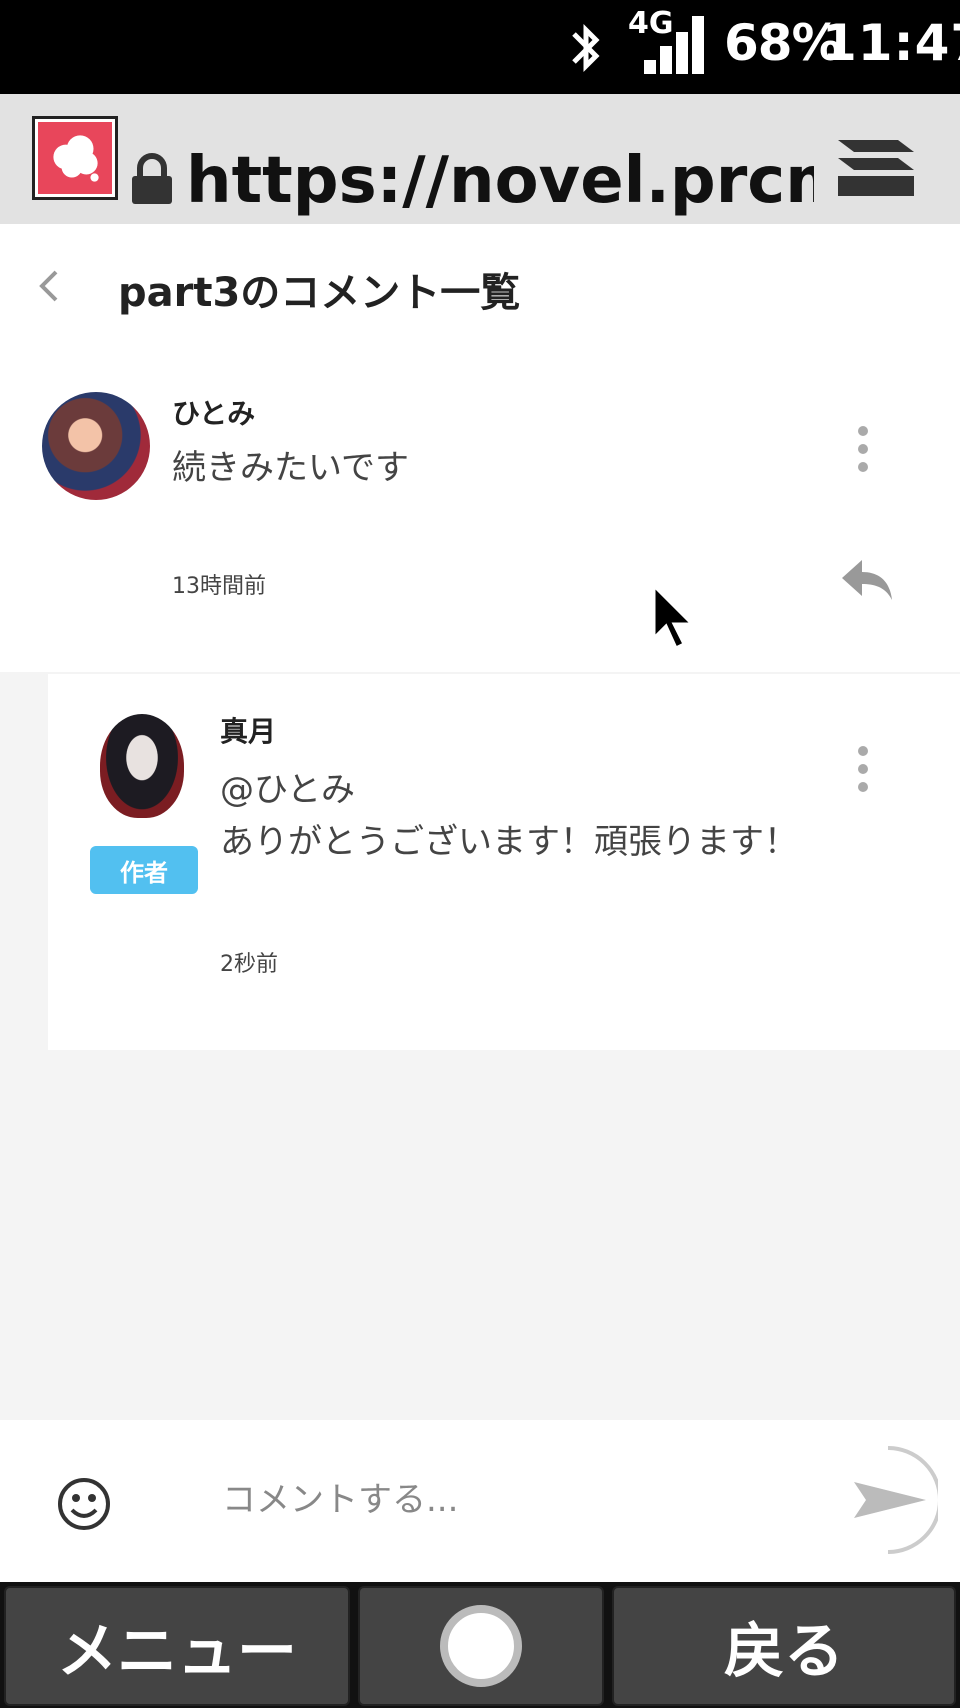 This screenshot has width=960, height=1708. What do you see at coordinates (290, 468) in the screenshot?
I see `comment-text: 続きみたいです` at bounding box center [290, 468].